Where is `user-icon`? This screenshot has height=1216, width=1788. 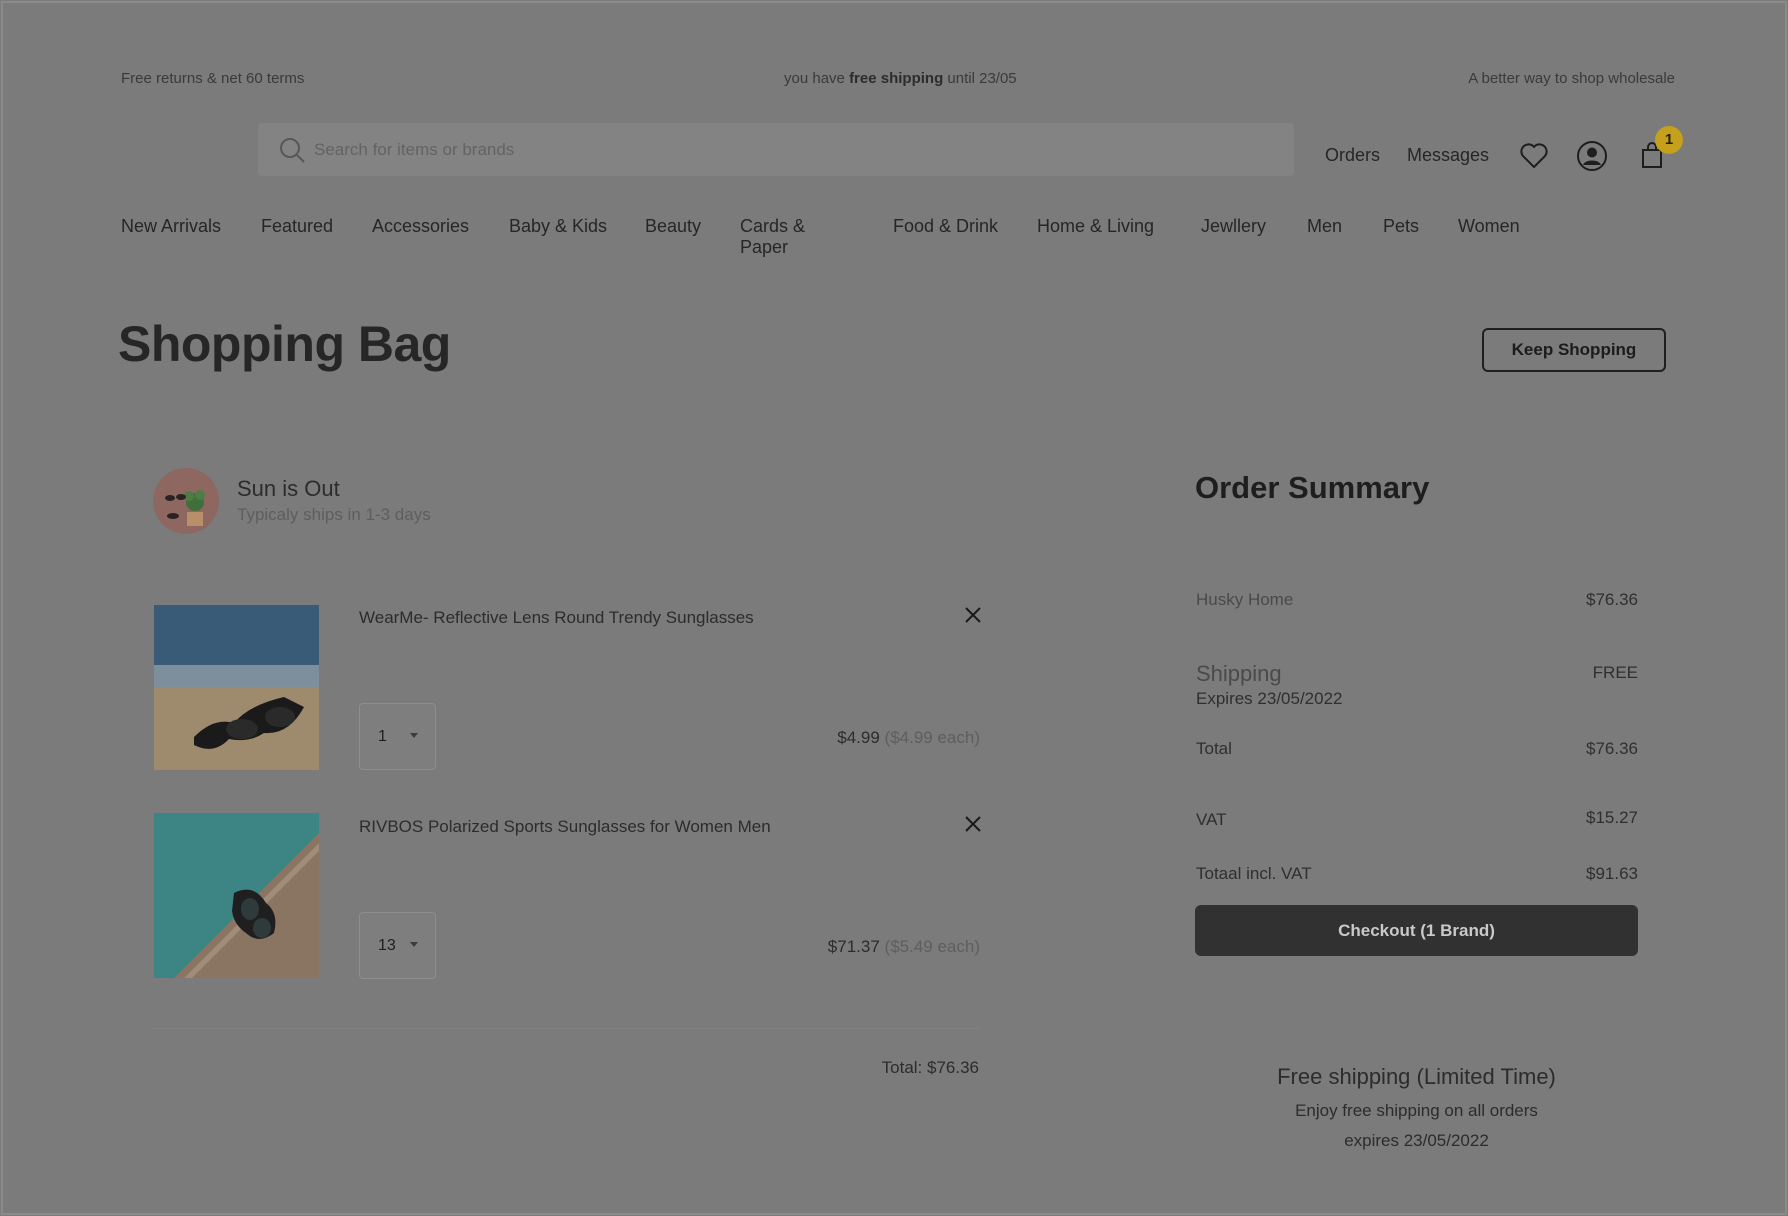 user-icon is located at coordinates (1592, 158).